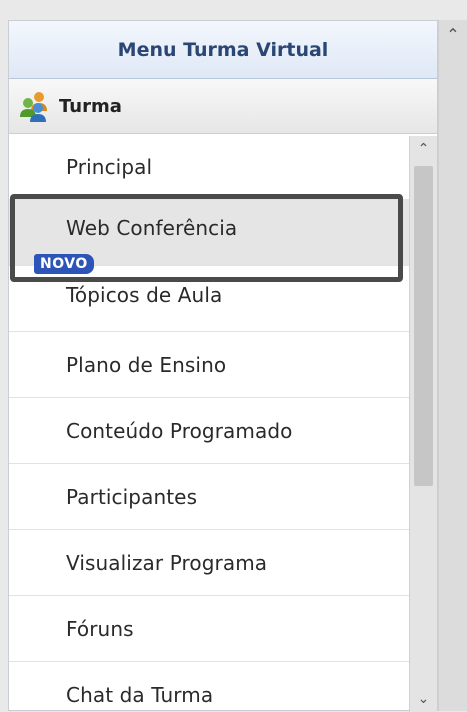 Image resolution: width=467 pixels, height=712 pixels. Describe the element at coordinates (179, 430) in the screenshot. I see `menu-item-label: Conteúdo Programado` at that location.